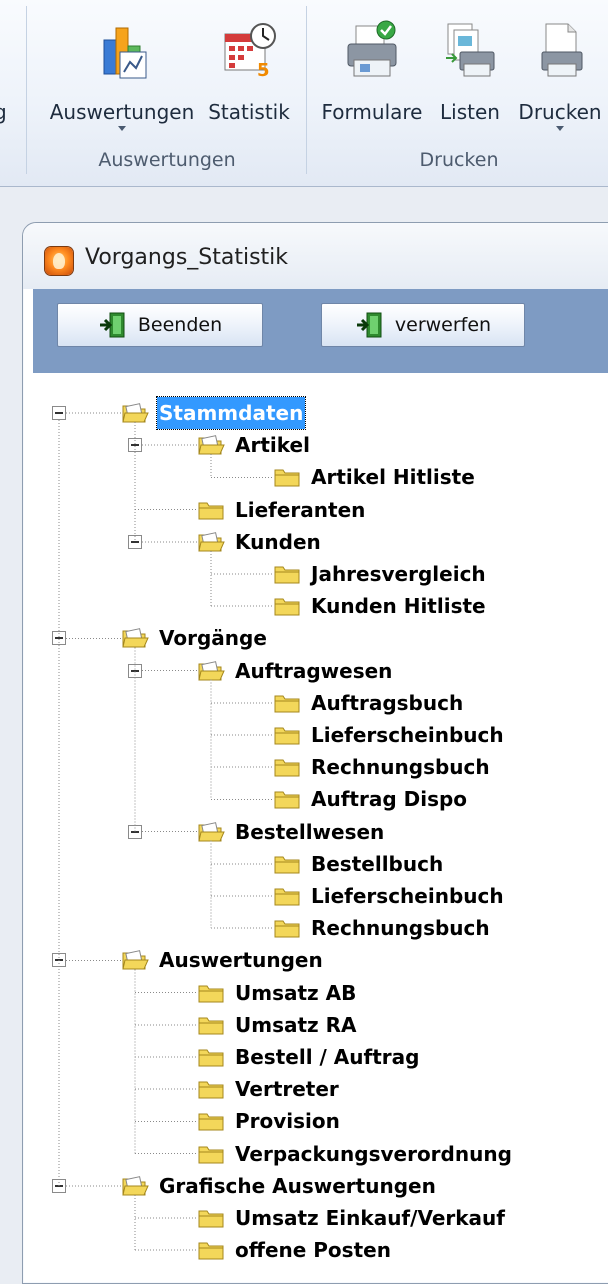 Image resolution: width=608 pixels, height=1284 pixels. I want to click on auswertungen-ribbon-button: Auswertungen, so click(122, 78).